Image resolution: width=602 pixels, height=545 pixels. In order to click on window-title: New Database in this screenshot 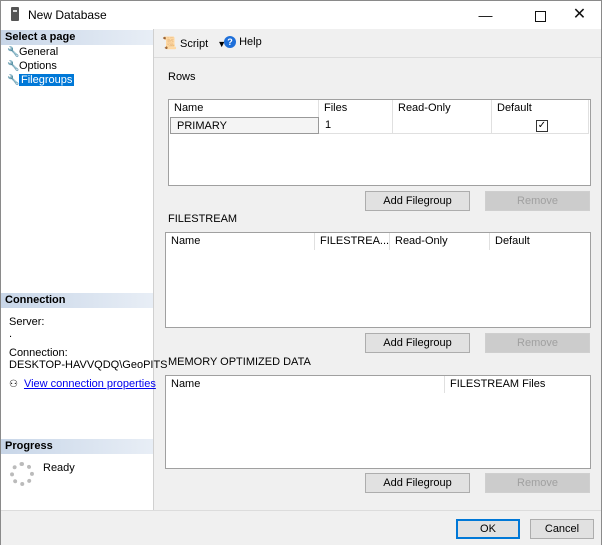, I will do `click(67, 15)`.